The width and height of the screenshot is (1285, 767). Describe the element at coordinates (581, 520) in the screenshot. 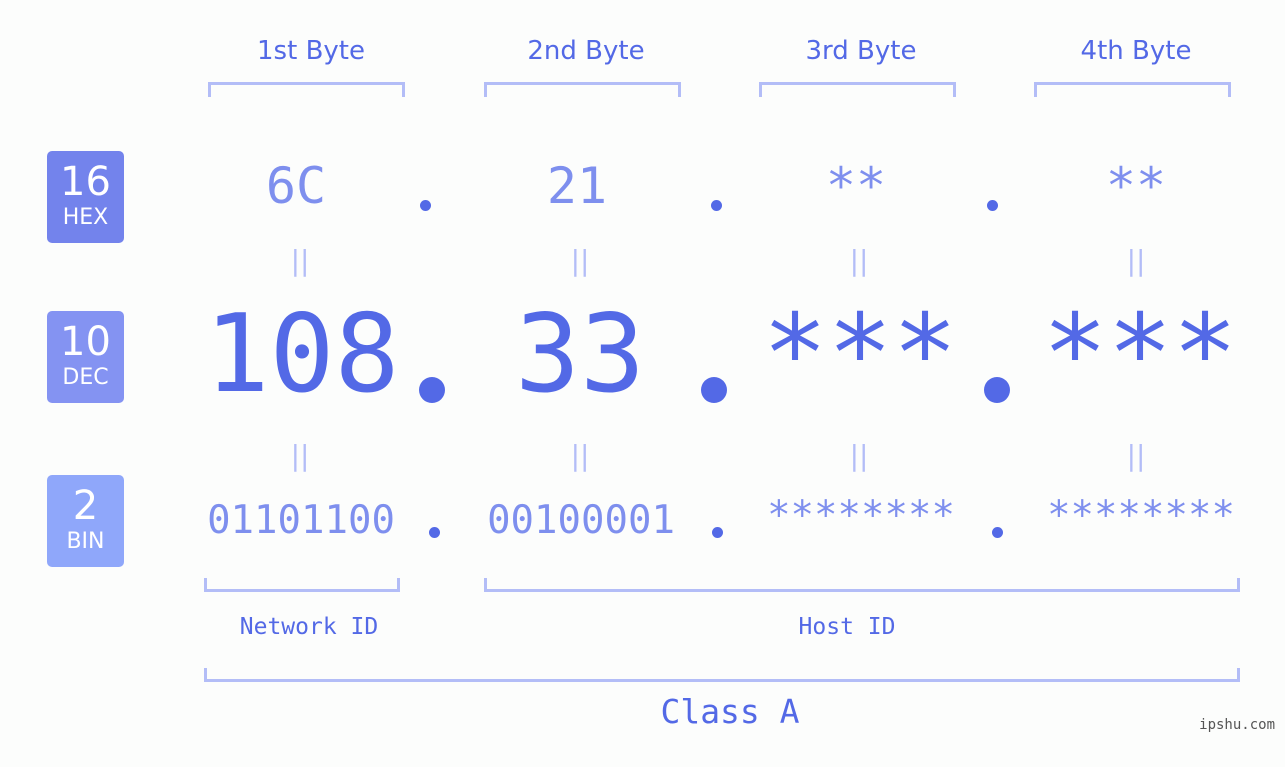

I see `bin-value-2: 00100001` at that location.